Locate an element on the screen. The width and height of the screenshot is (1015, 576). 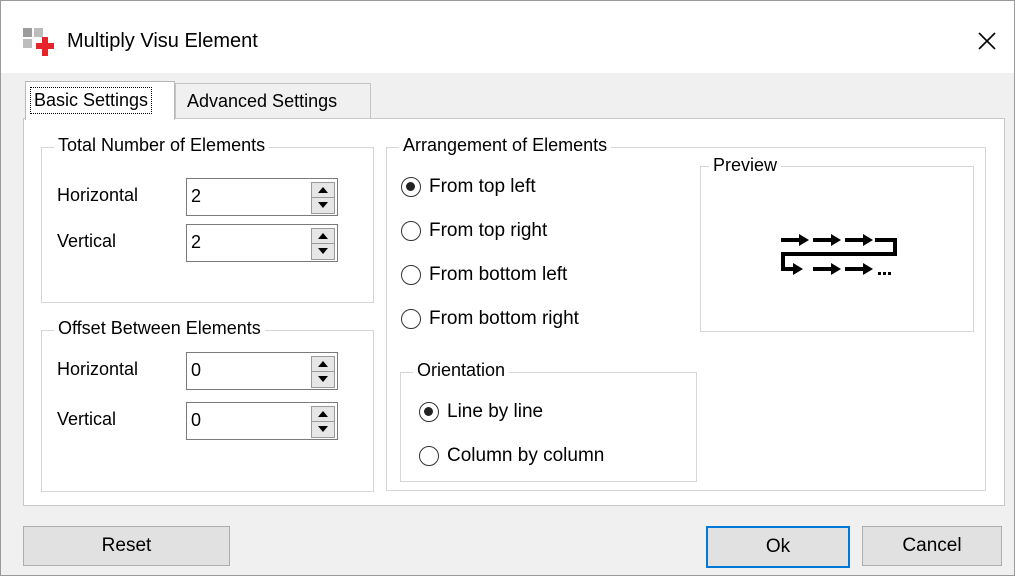
radio-from-top-left: From top left is located at coordinates (468, 187).